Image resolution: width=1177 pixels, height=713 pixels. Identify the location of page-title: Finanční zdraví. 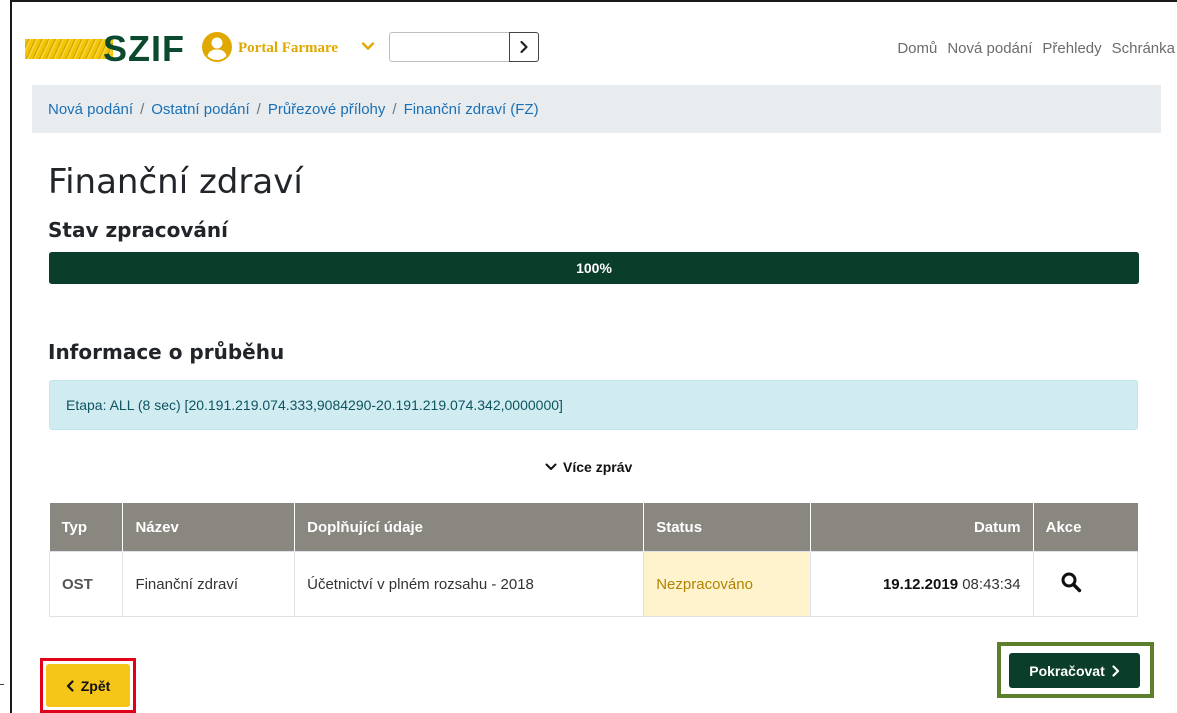
(175, 182).